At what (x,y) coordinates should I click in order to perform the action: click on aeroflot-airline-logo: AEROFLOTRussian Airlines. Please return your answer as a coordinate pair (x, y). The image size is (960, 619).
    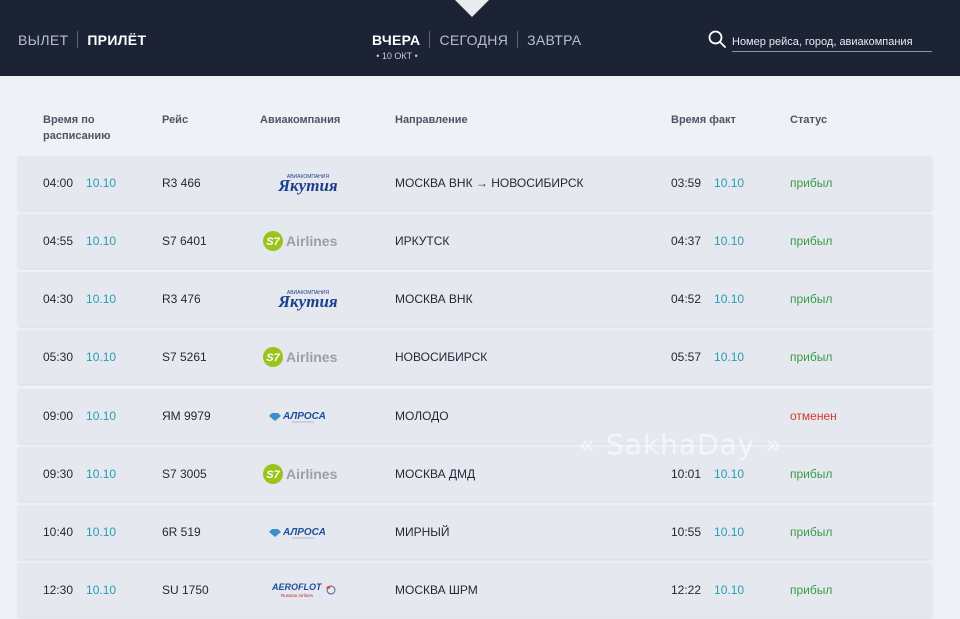
    Looking at the image, I should click on (303, 590).